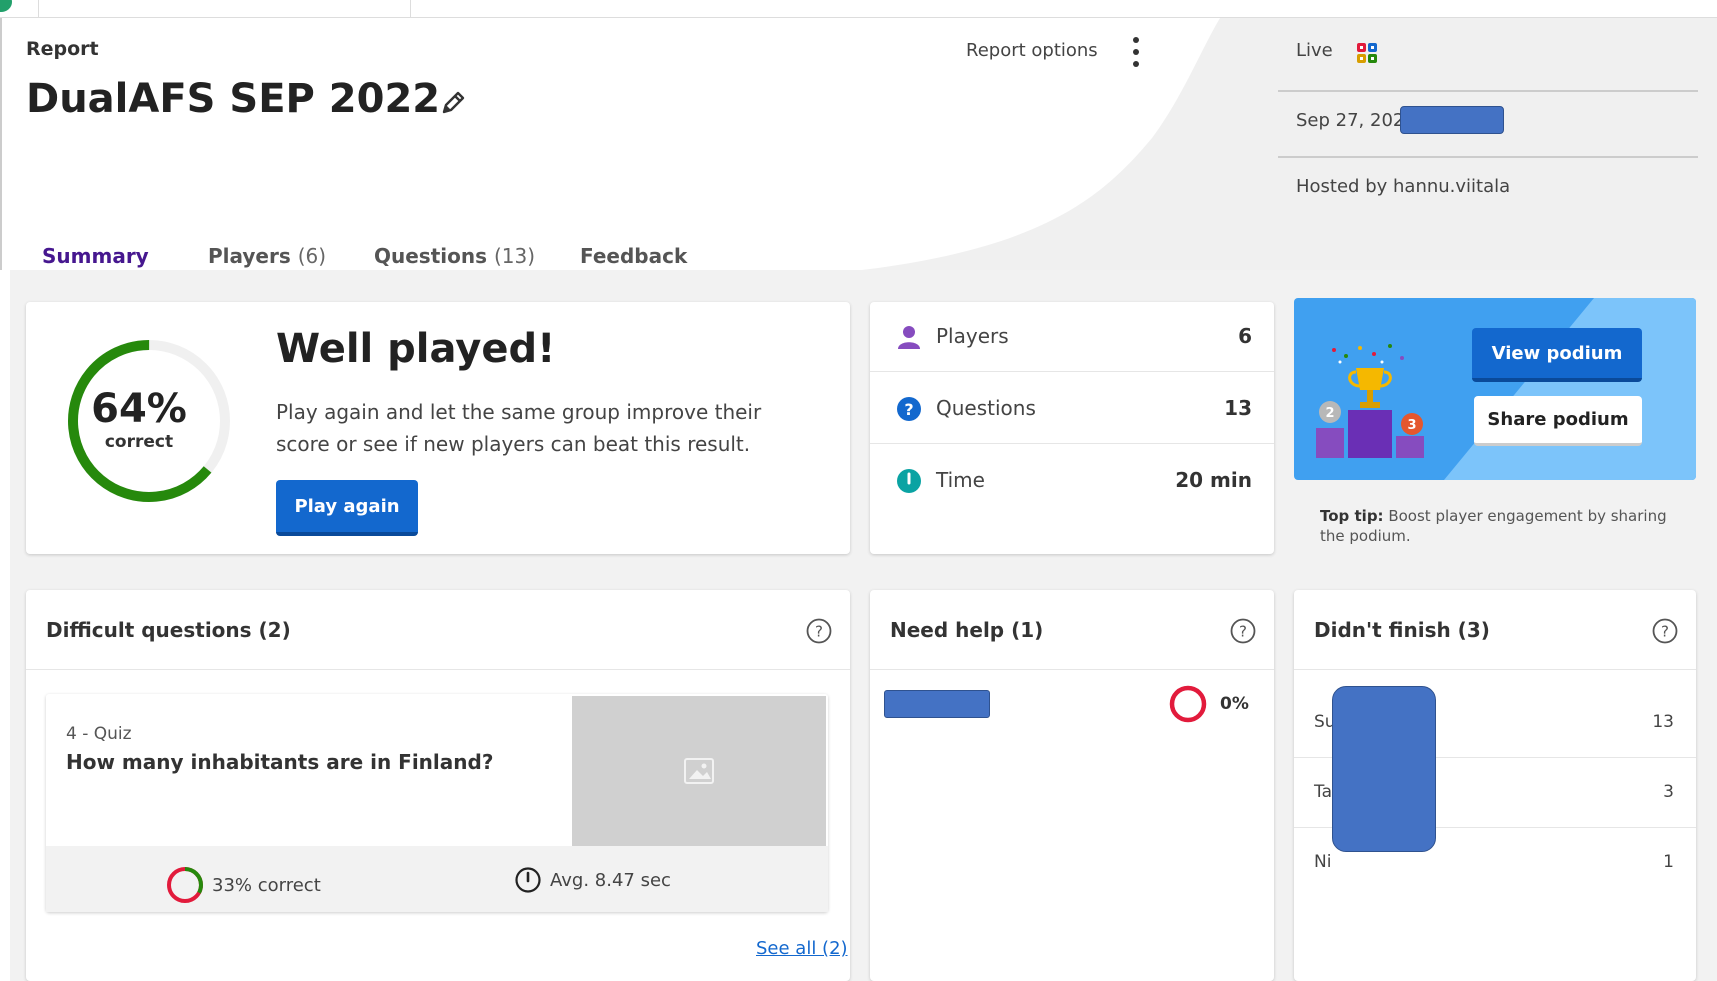  What do you see at coordinates (1032, 50) in the screenshot?
I see `report-options-button: Report options` at bounding box center [1032, 50].